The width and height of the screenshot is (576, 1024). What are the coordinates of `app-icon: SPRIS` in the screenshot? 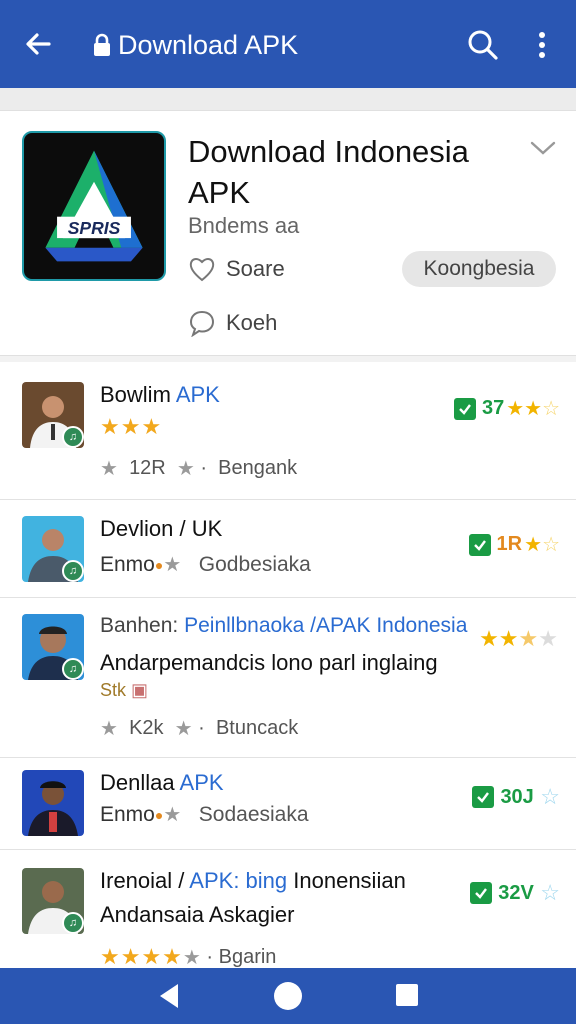 It's located at (94, 206).